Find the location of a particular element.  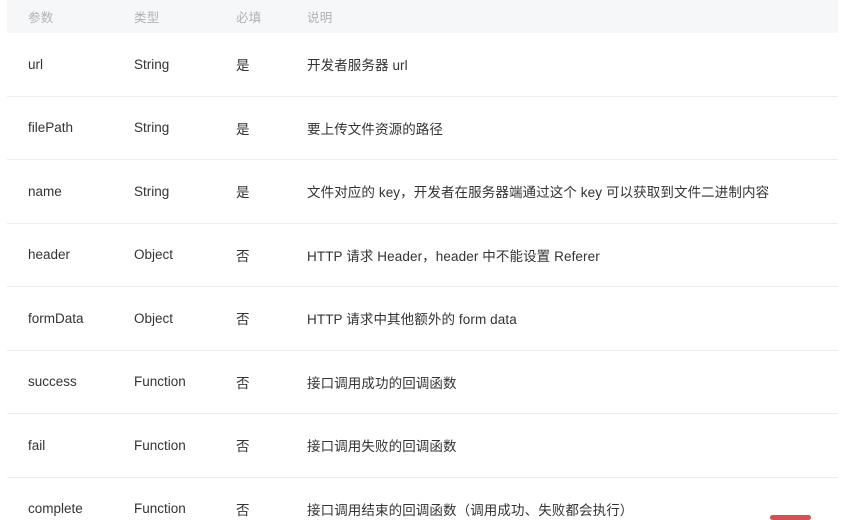

cell-param-description: 开发者服务器 url is located at coordinates (562, 65).